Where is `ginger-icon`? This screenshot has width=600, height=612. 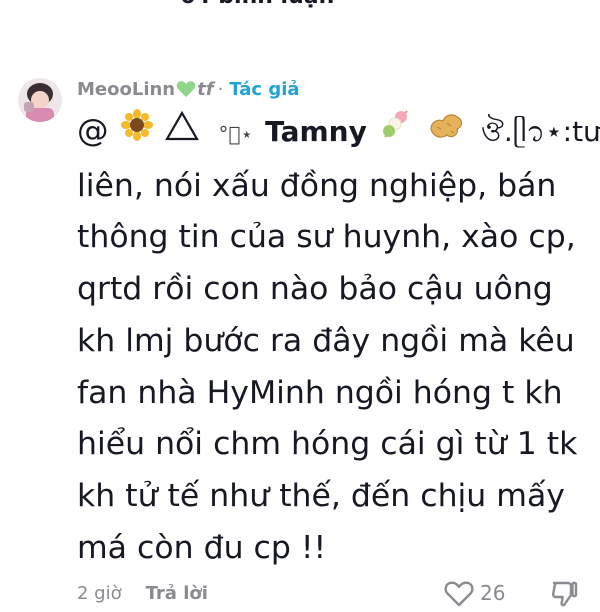 ginger-icon is located at coordinates (446, 123).